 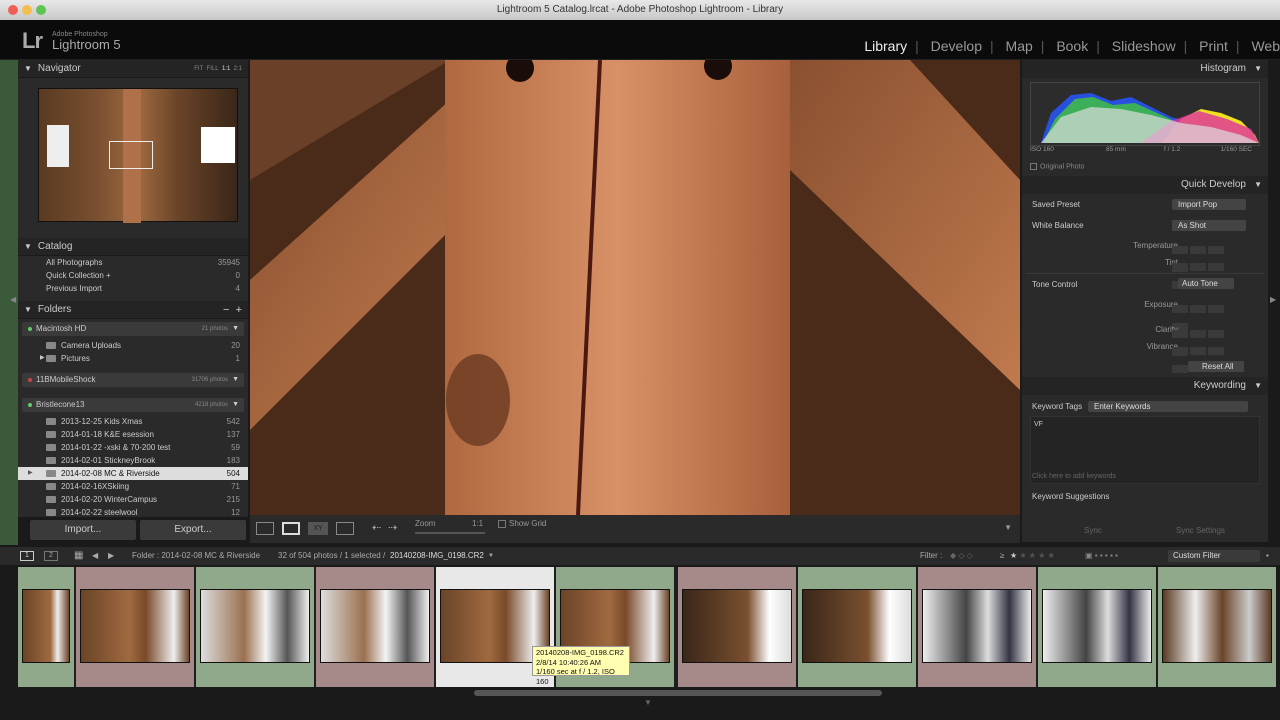 What do you see at coordinates (13, 299) in the screenshot?
I see `left-panel-toggle-icon: ◀` at bounding box center [13, 299].